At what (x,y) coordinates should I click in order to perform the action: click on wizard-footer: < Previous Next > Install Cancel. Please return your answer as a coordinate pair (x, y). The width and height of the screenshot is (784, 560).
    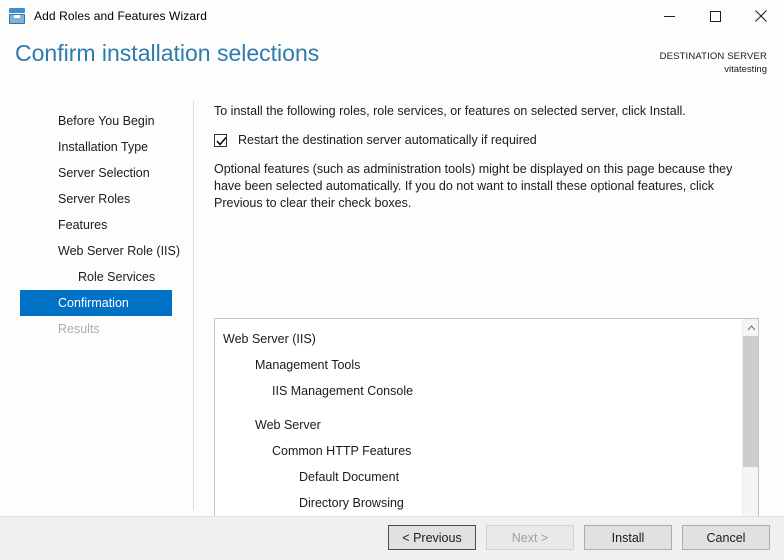
    Looking at the image, I should click on (392, 538).